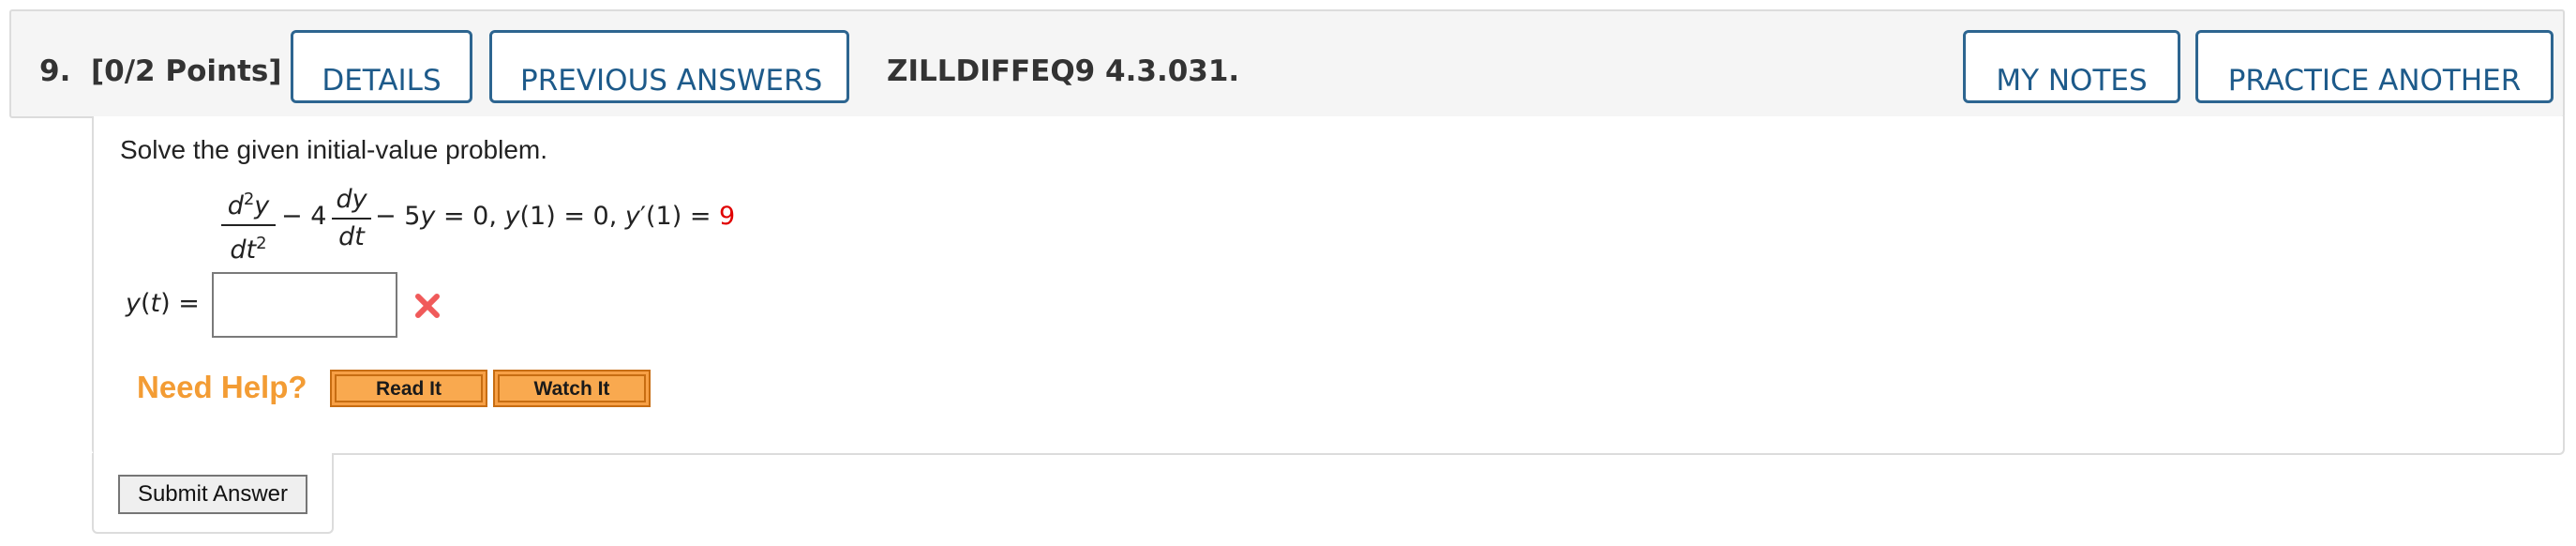 The width and height of the screenshot is (2576, 546). What do you see at coordinates (555, 216) in the screenshot?
I see `equation-rest: − 5y = 0, y(1) = 0, y′(1) = 9` at bounding box center [555, 216].